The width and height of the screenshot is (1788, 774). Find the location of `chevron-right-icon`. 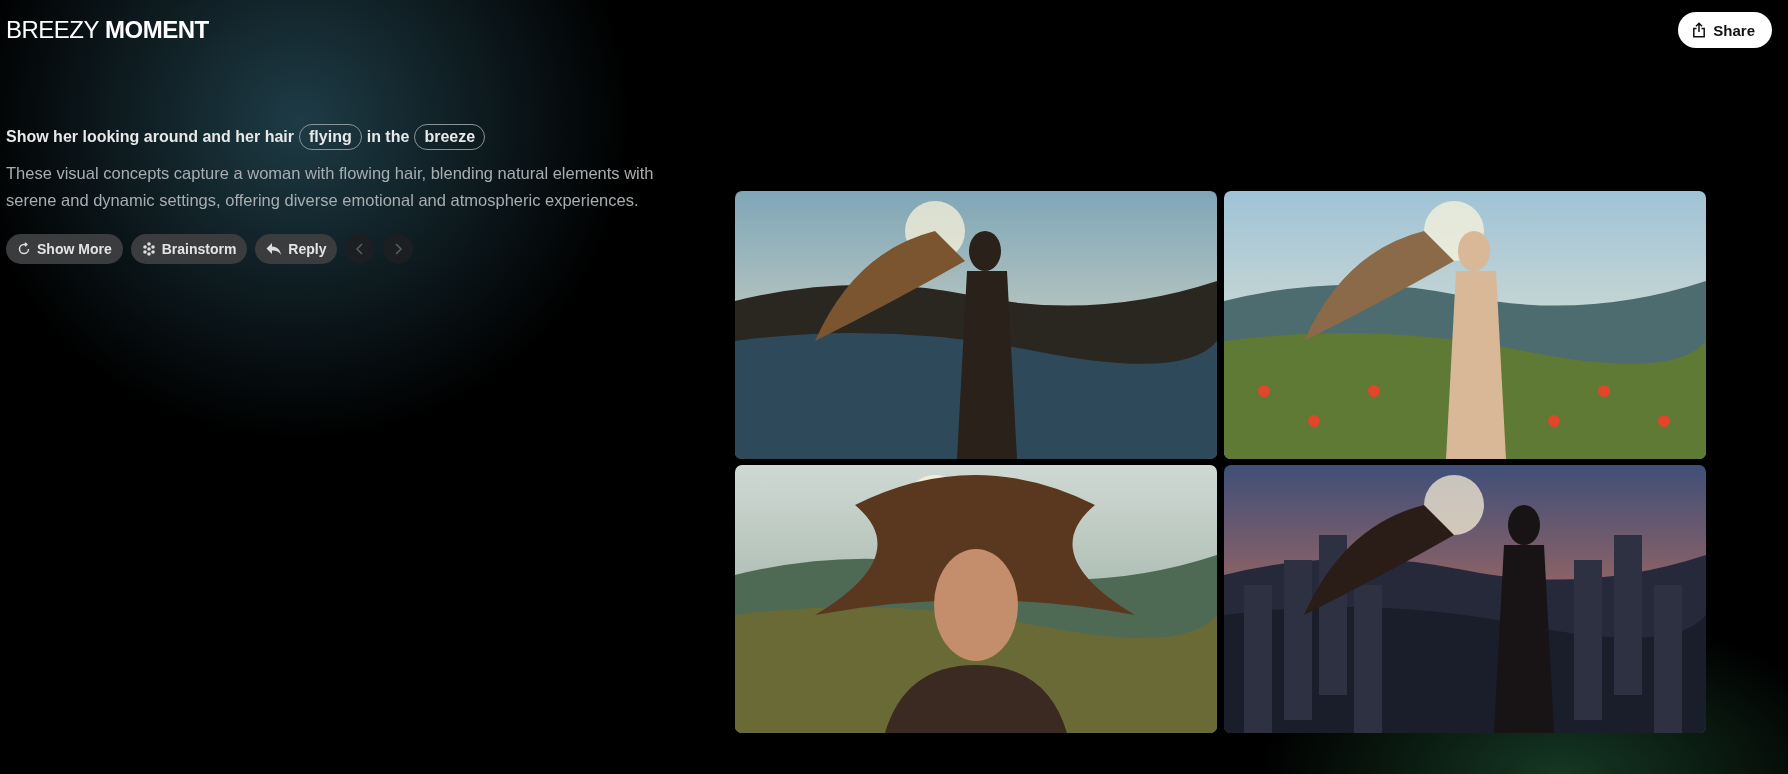

chevron-right-icon is located at coordinates (398, 249).